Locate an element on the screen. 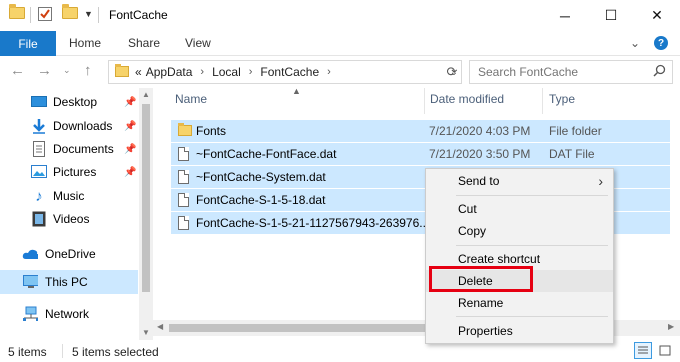 Image resolution: width=680 pixels, height=362 pixels. breadcrumb-appdata: AppData is located at coordinates (169, 72).